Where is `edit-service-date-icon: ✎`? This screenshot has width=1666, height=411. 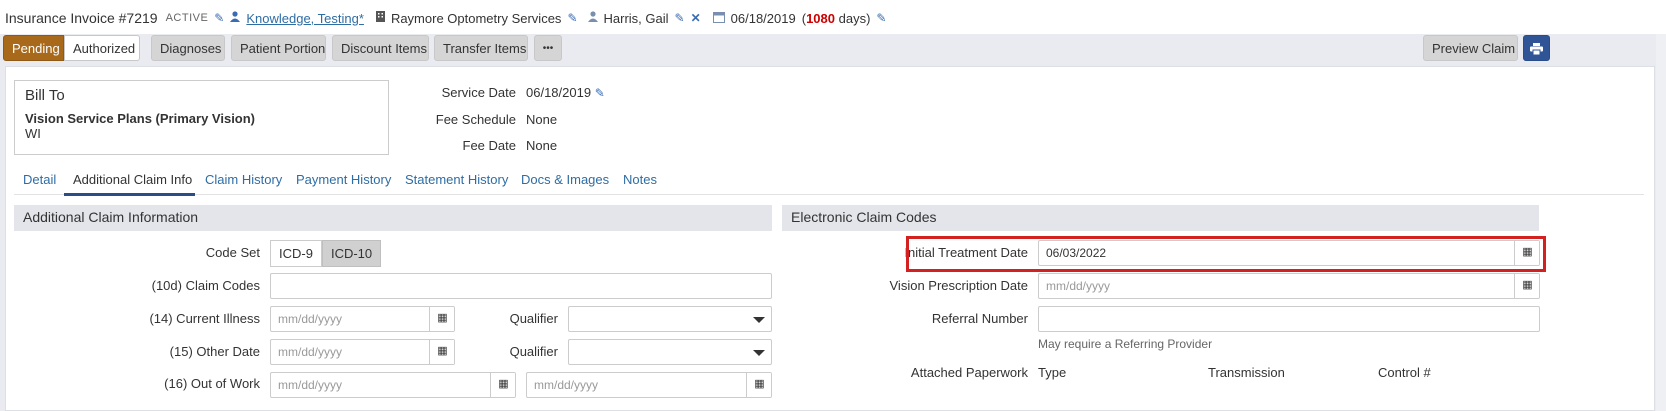
edit-service-date-icon: ✎ is located at coordinates (600, 93).